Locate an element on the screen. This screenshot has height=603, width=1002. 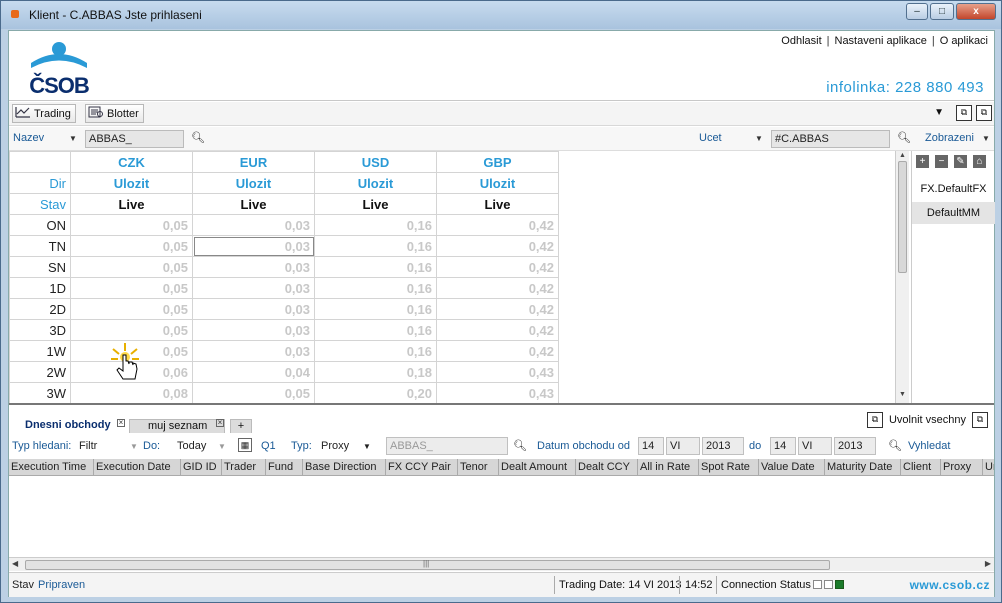
blotter-button: Blotter is located at coordinates (114, 113).